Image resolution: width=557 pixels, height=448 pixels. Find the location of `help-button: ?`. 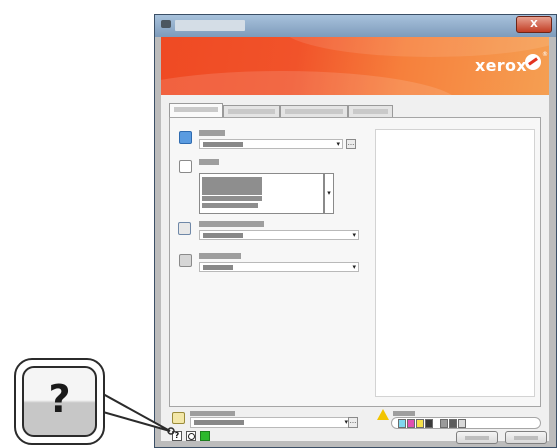

help-button: ? is located at coordinates (177, 436).